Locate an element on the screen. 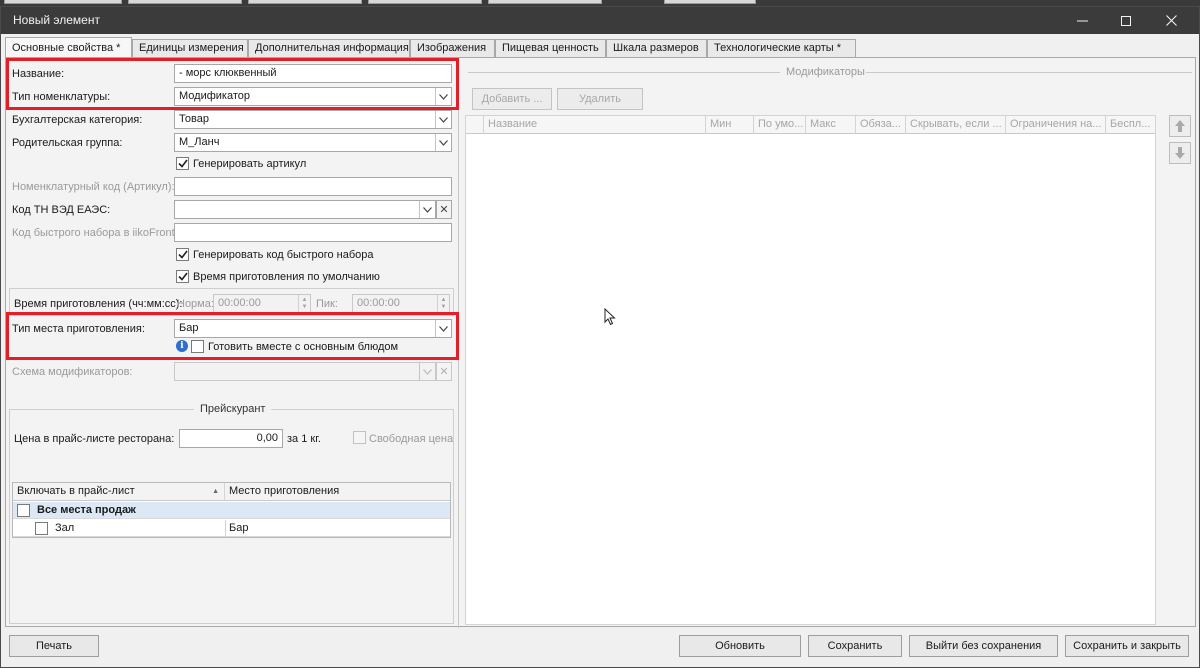  norm-time-value: 00:00:00 is located at coordinates (239, 303).